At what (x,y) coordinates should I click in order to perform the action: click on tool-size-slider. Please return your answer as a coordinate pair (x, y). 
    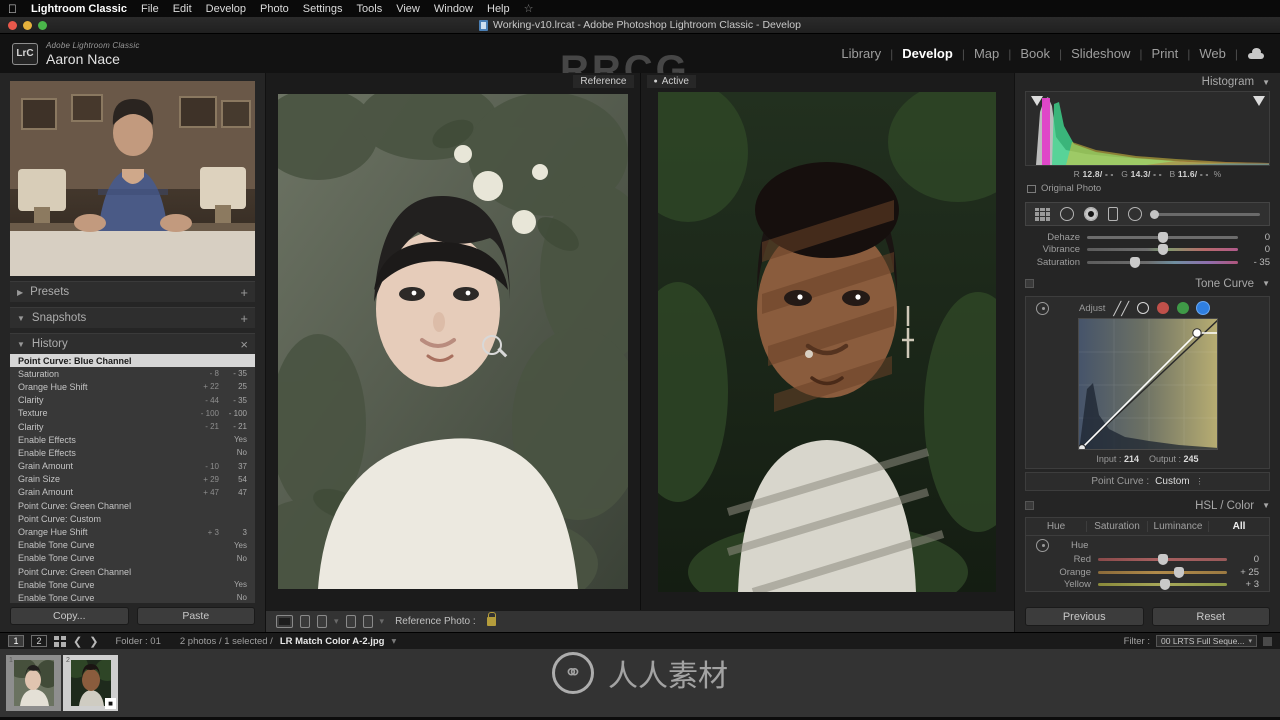
    Looking at the image, I should click on (1205, 214).